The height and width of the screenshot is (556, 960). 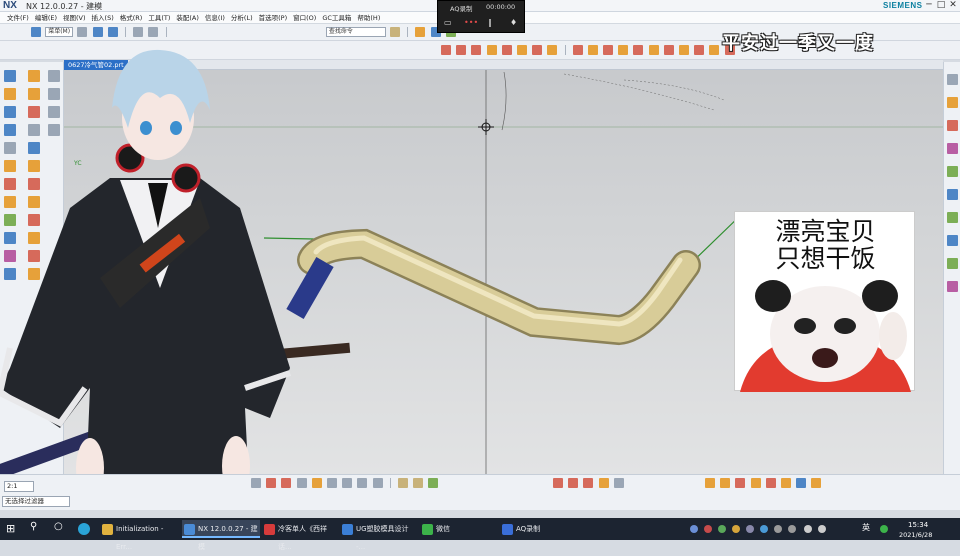 I want to click on menu-item: 文件(F), so click(x=18, y=18).